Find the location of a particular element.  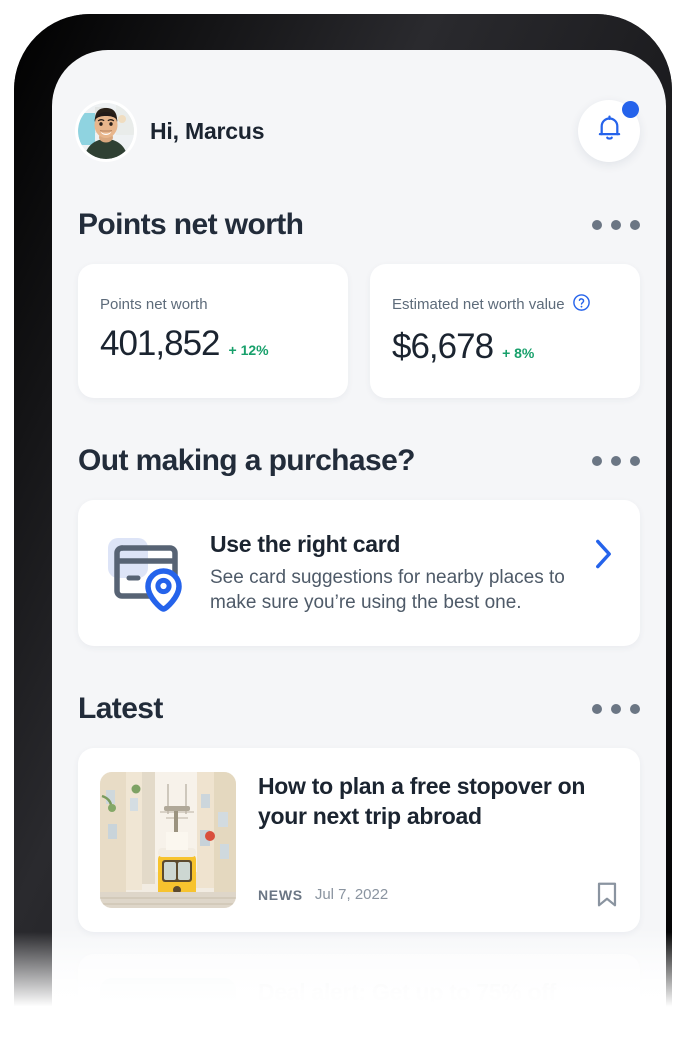

avatar is located at coordinates (106, 131).